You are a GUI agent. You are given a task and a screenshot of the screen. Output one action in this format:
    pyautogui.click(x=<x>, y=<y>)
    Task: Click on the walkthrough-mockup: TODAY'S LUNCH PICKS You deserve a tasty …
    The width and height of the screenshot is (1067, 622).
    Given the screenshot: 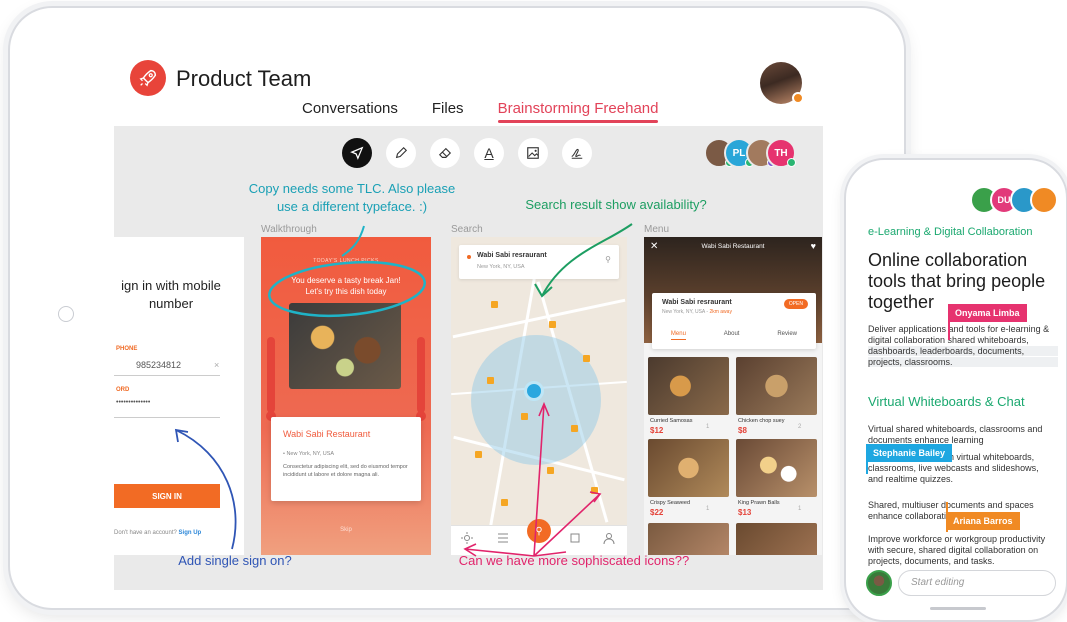 What is the action you would take?
    pyautogui.click(x=346, y=396)
    